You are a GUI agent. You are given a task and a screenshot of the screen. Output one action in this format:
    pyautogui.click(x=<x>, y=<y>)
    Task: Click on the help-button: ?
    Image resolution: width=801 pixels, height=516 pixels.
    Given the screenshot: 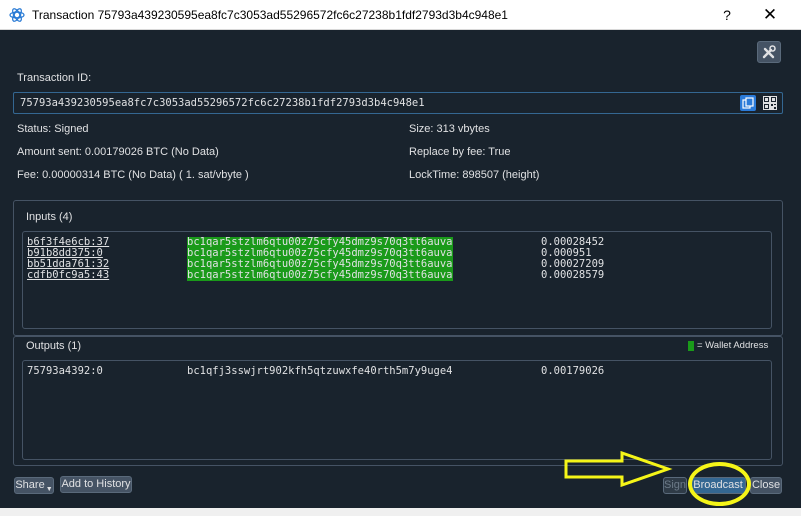 What is the action you would take?
    pyautogui.click(x=727, y=15)
    